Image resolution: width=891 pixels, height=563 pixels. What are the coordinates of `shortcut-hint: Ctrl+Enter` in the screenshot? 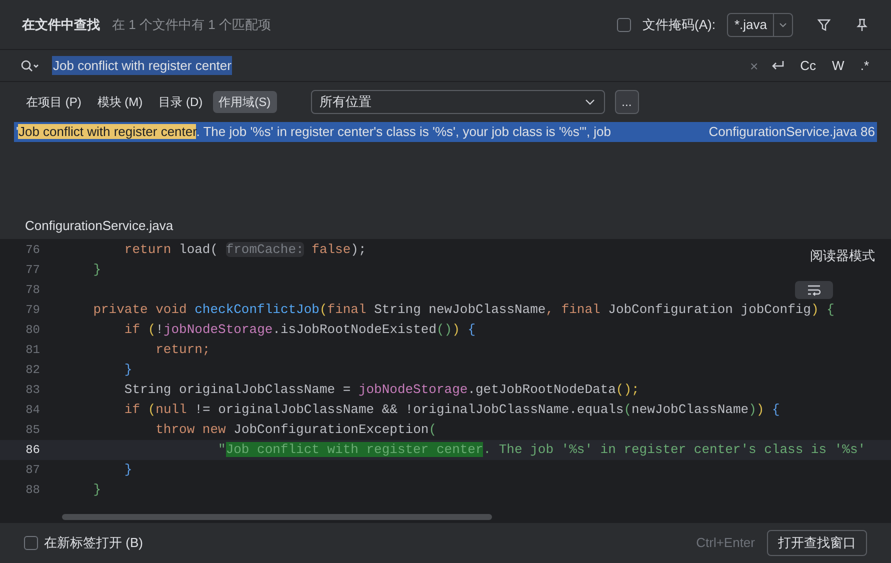 It's located at (725, 543).